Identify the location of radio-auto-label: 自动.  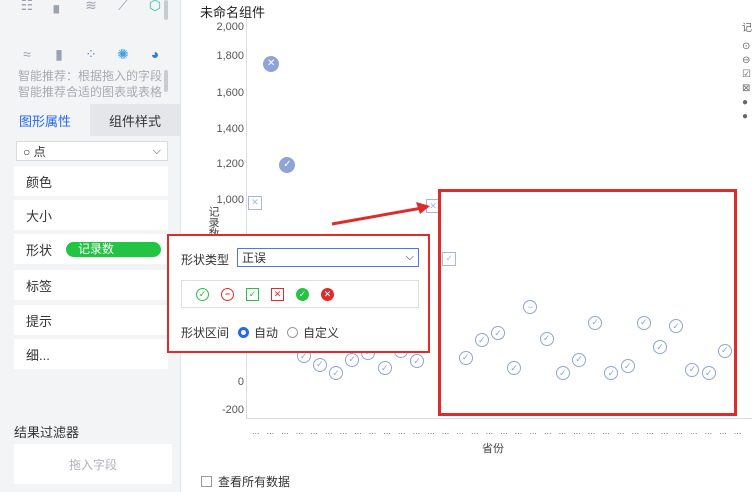
(266, 332).